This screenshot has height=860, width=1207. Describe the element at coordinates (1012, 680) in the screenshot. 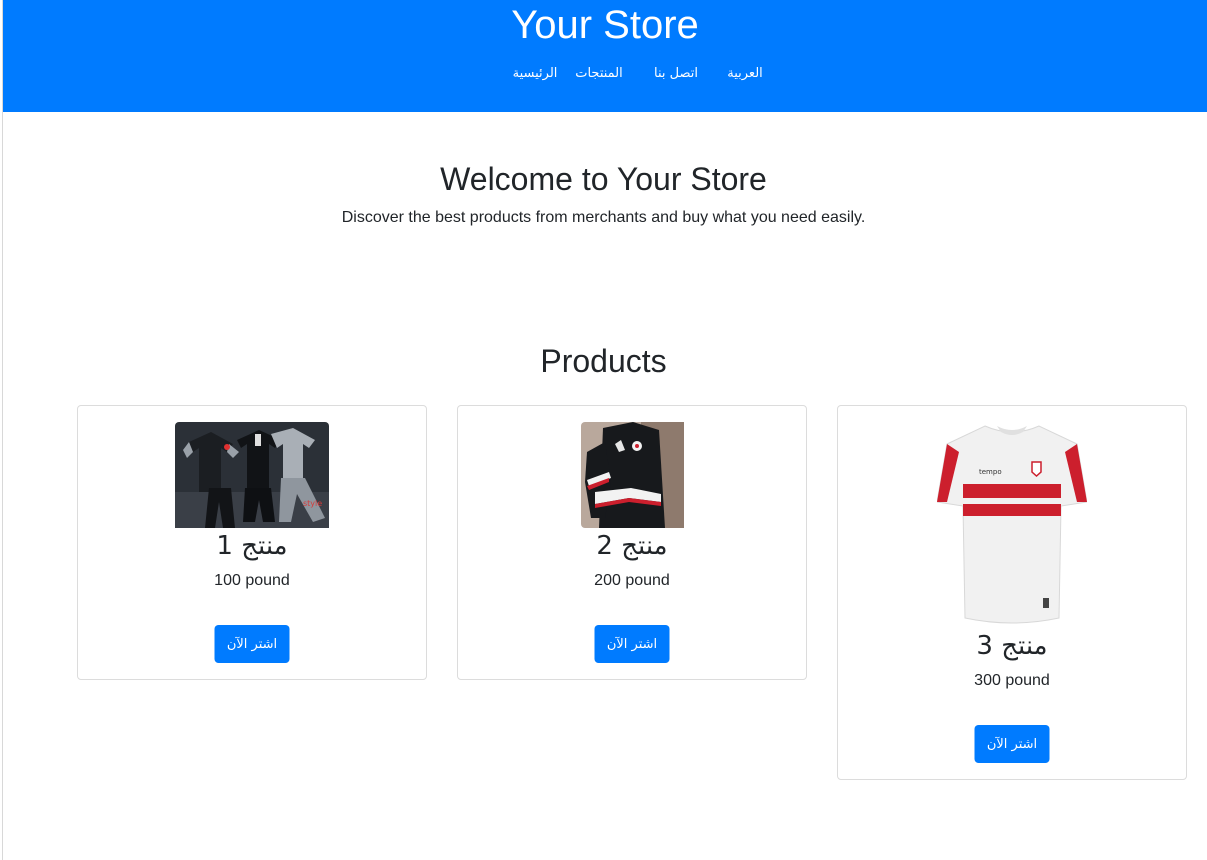

I see `product-price: 300 pound` at that location.